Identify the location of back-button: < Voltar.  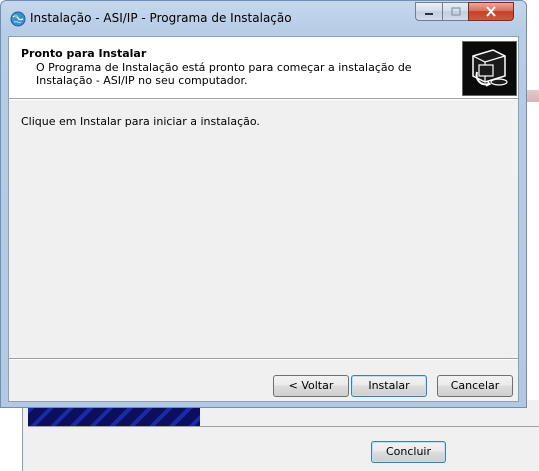
(311, 386).